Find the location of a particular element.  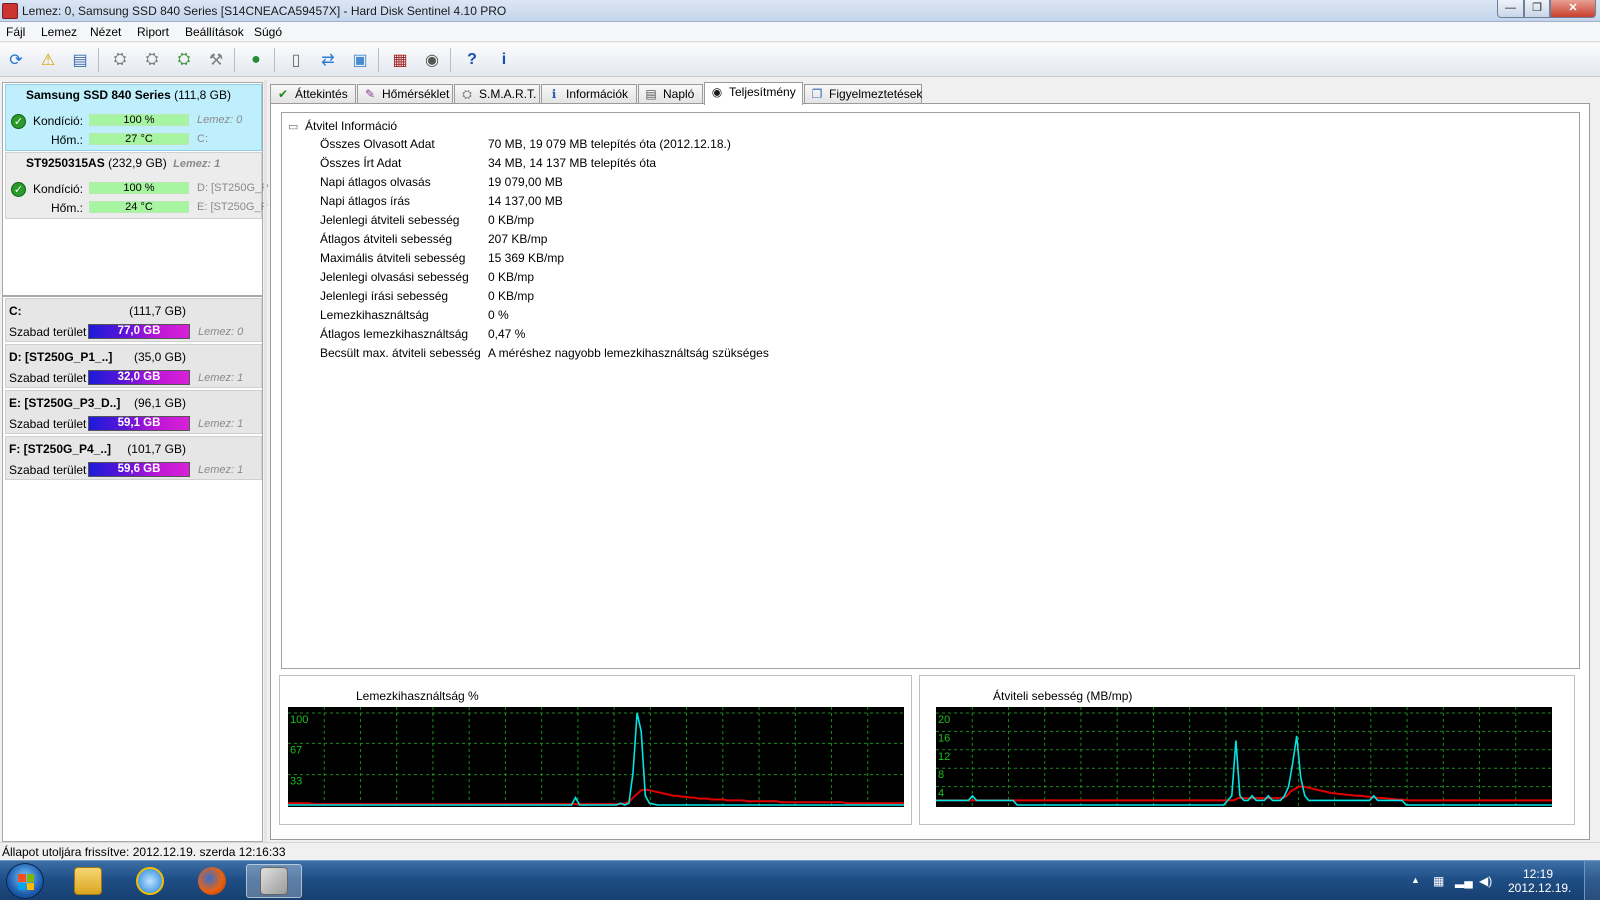

hdd-ok-icon: ⛭ is located at coordinates (184, 60).